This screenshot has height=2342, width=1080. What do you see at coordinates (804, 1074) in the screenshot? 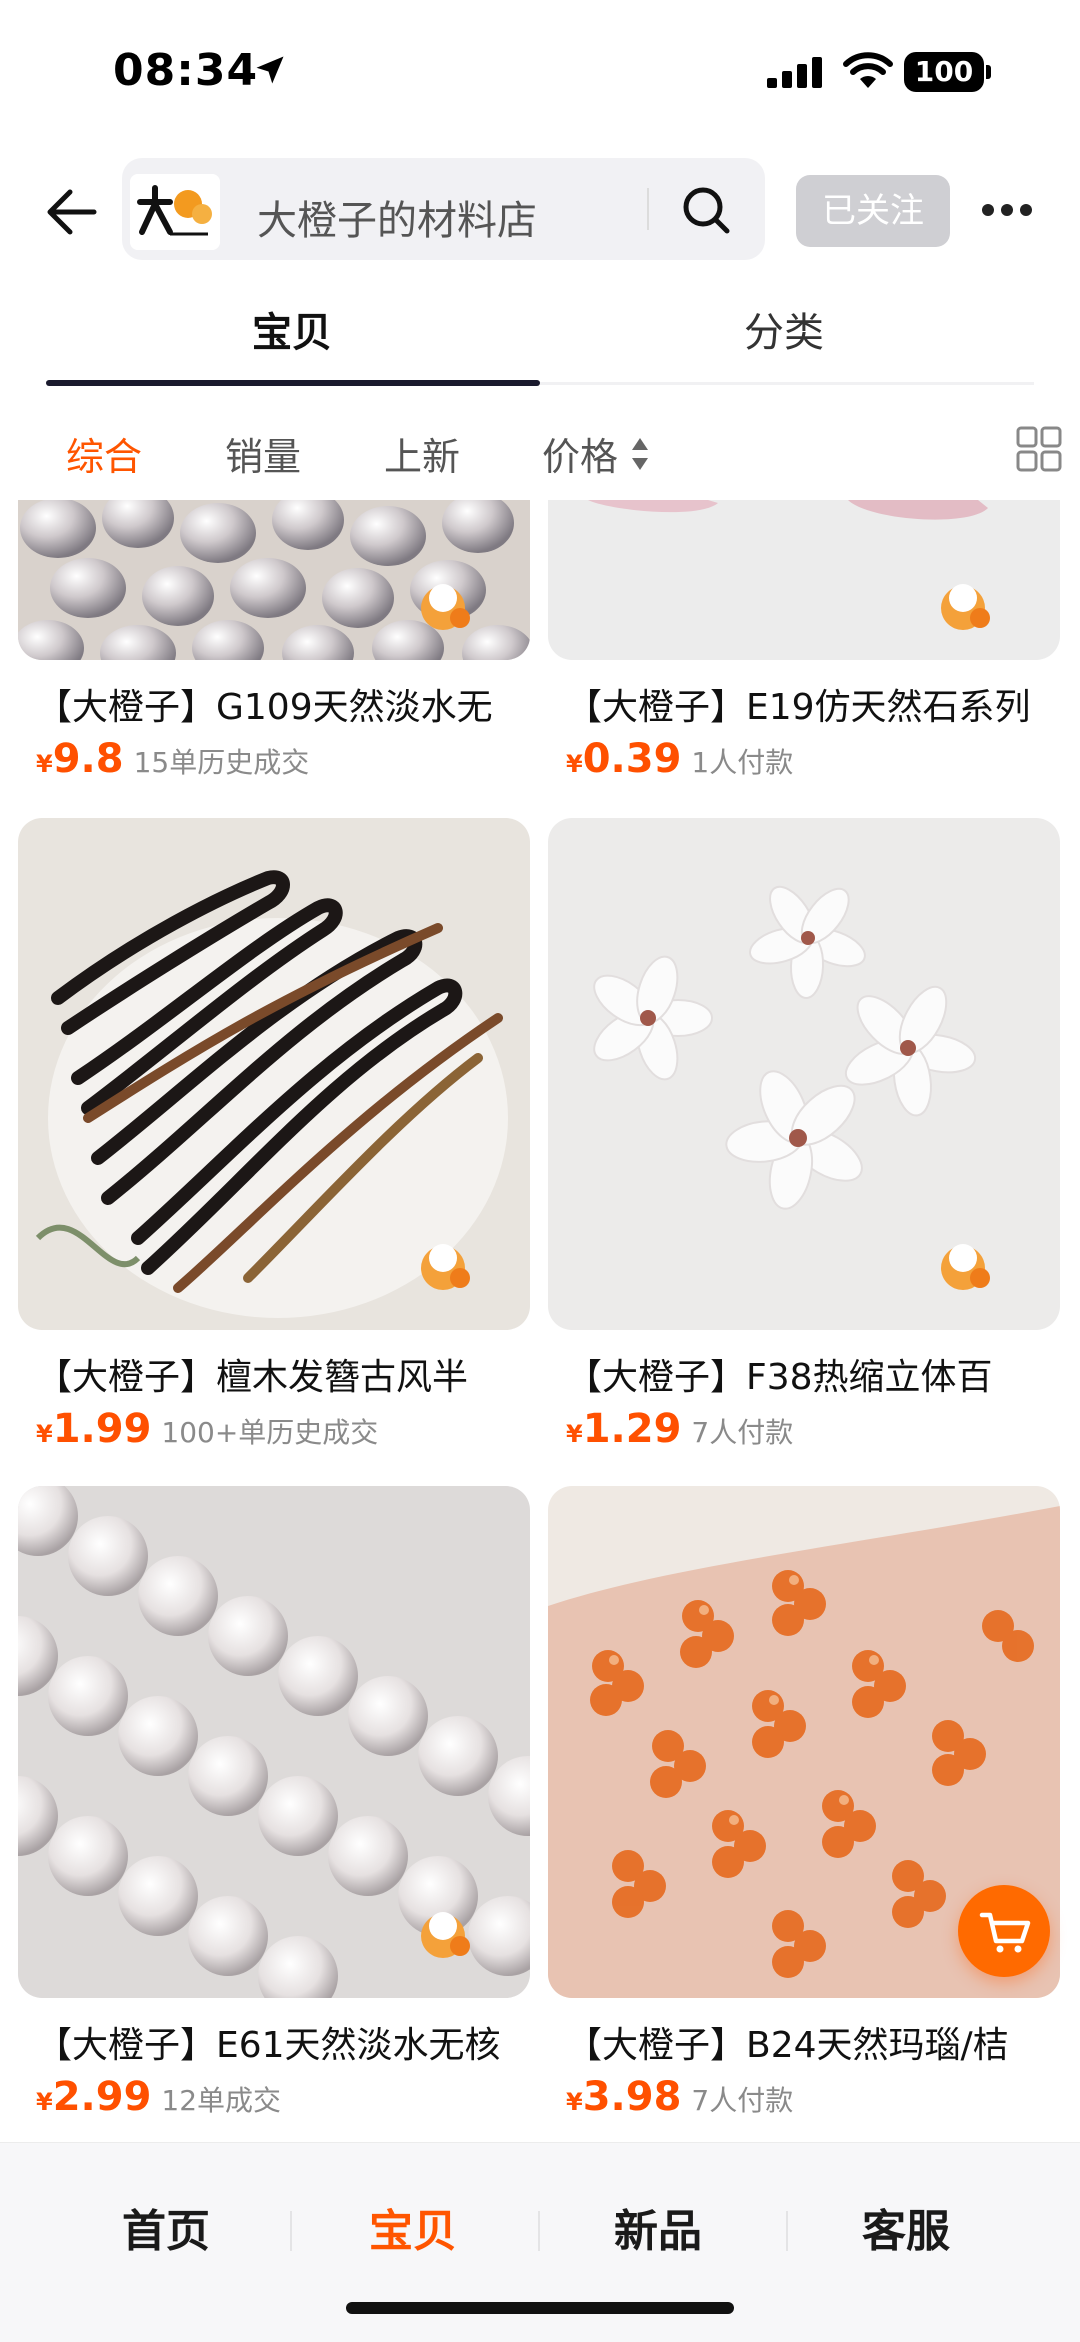
I see `product-image-flowers` at bounding box center [804, 1074].